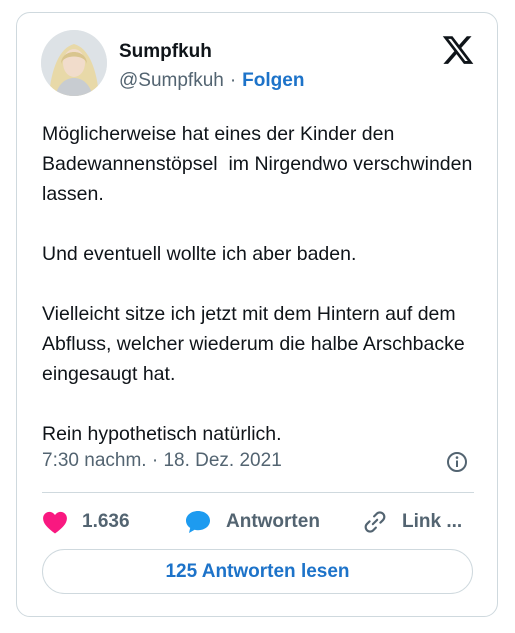 Image resolution: width=515 pixels, height=633 pixels. I want to click on info-icon, so click(457, 462).